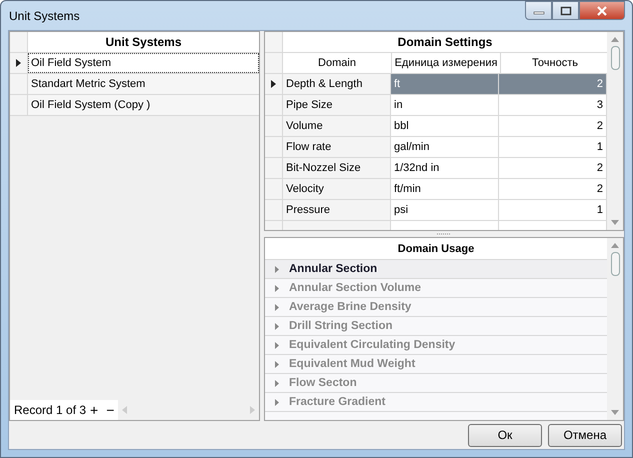 The image size is (633, 458). Describe the element at coordinates (445, 147) in the screenshot. I see `unit-cell: gal/min` at that location.